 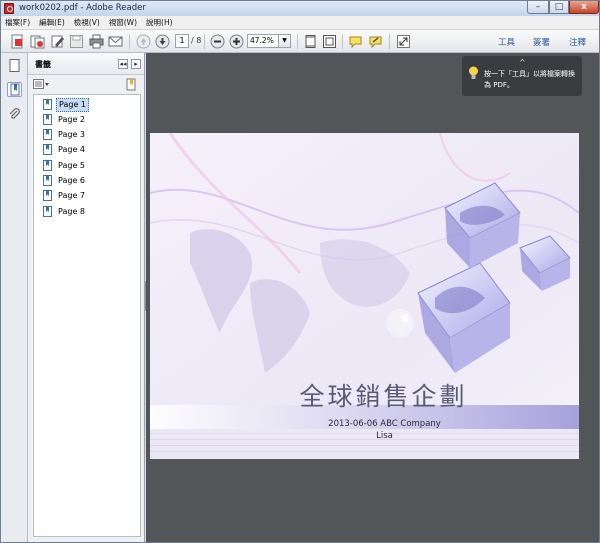 I want to click on full-screen-icon, so click(x=403, y=41).